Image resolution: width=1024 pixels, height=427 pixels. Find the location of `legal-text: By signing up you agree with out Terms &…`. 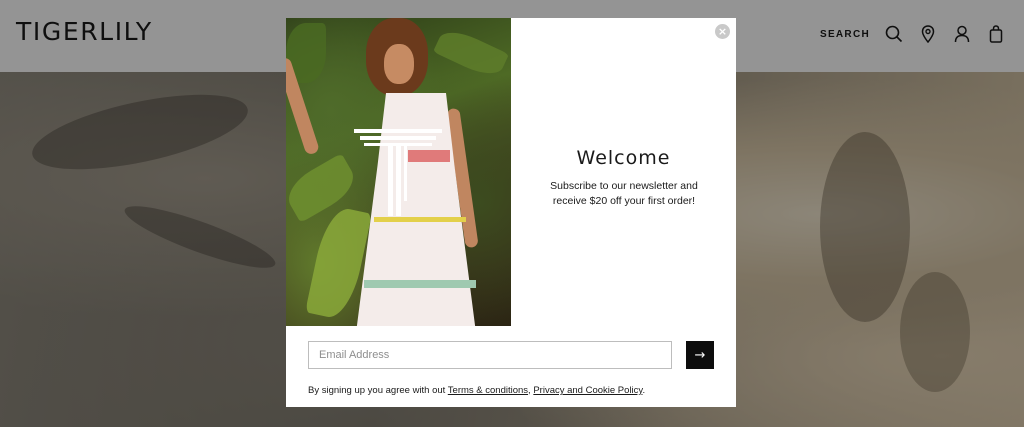

legal-text: By signing up you agree with out Terms &… is located at coordinates (518, 390).